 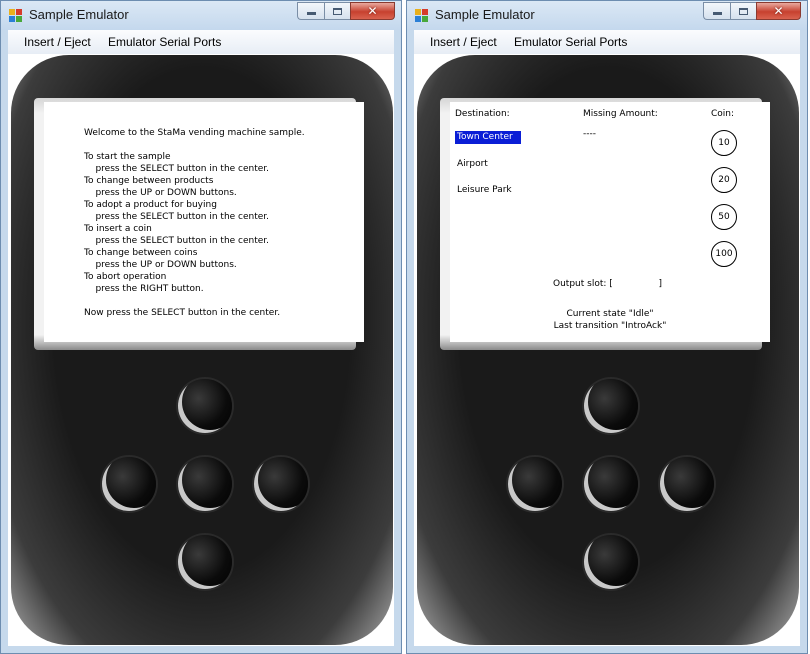 I want to click on screen-text-line: To adopt a product for buying, so click(x=150, y=205).